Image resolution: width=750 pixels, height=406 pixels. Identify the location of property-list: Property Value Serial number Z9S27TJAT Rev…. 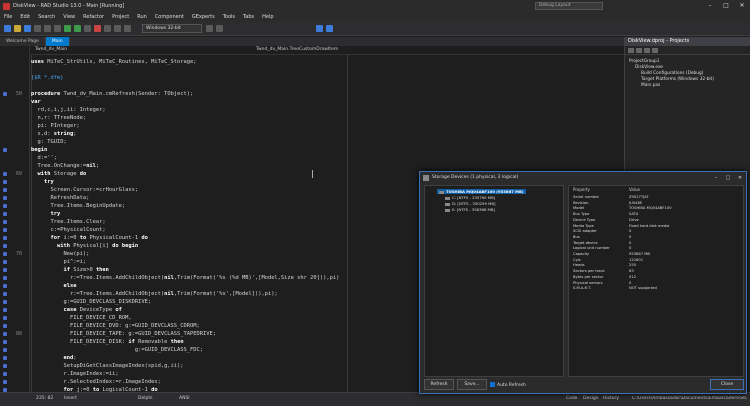
(656, 281).